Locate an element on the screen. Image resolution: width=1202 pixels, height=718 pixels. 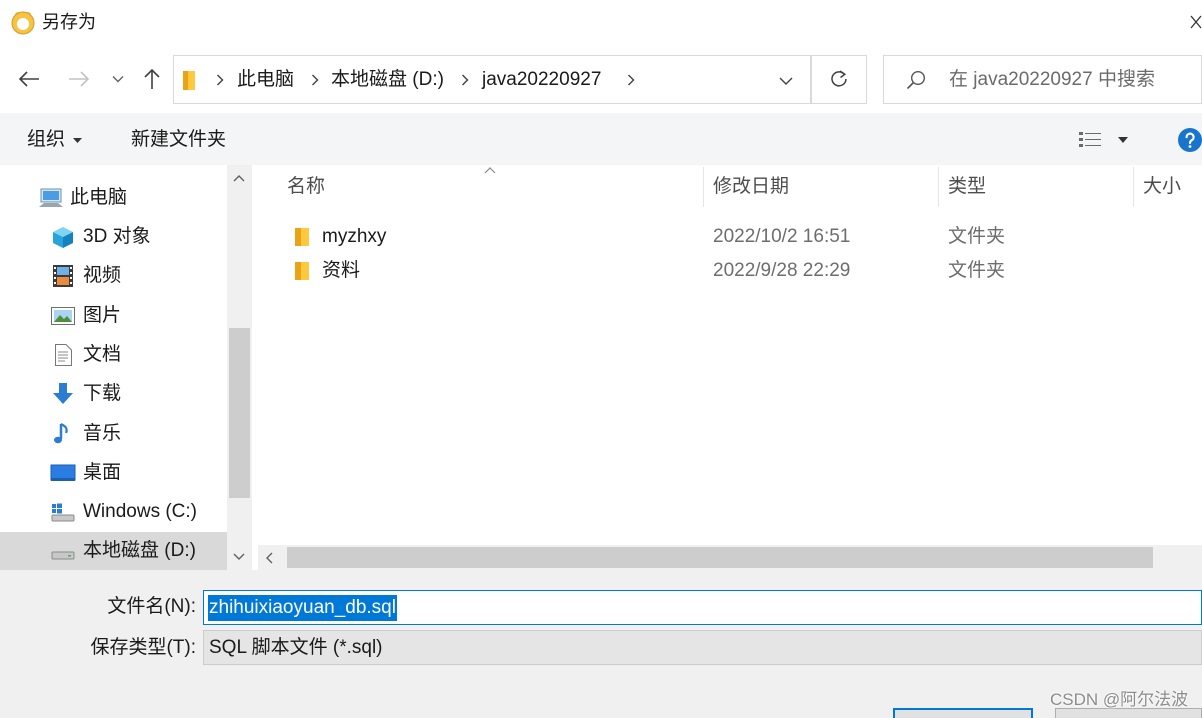
sidebar-item-label: 此电脑 is located at coordinates (99, 197).